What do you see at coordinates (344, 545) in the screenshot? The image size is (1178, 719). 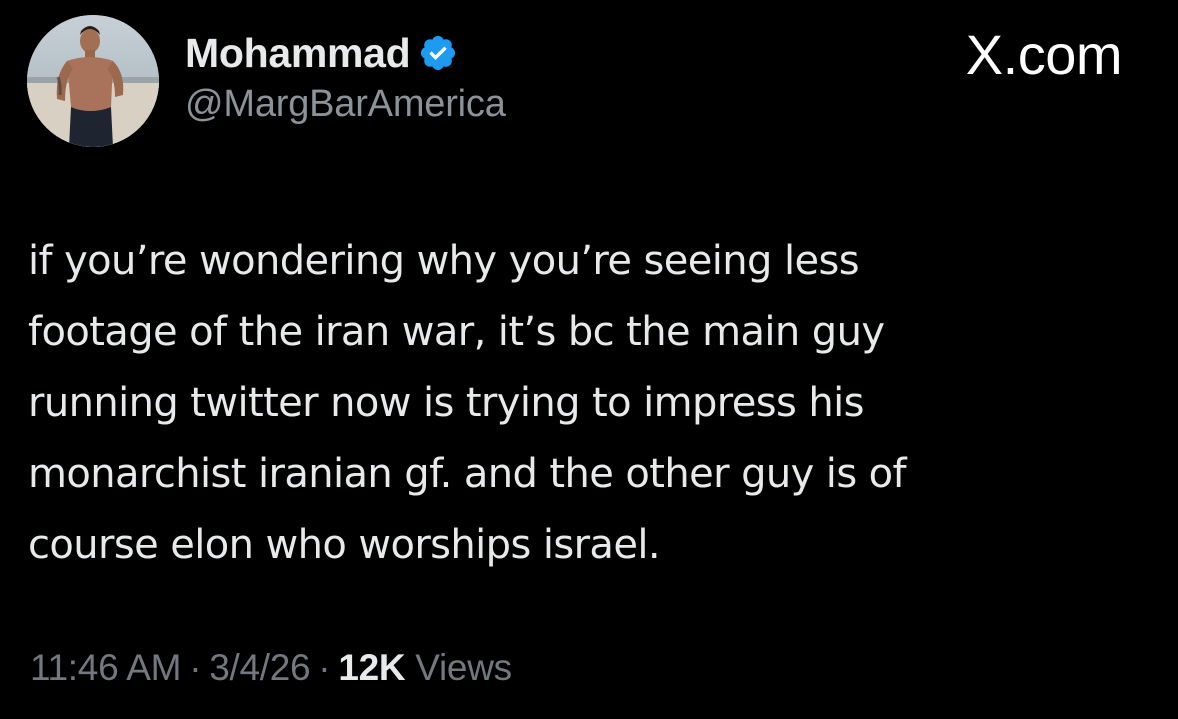 I see `tweet-text-line: course elon who worships israel.` at bounding box center [344, 545].